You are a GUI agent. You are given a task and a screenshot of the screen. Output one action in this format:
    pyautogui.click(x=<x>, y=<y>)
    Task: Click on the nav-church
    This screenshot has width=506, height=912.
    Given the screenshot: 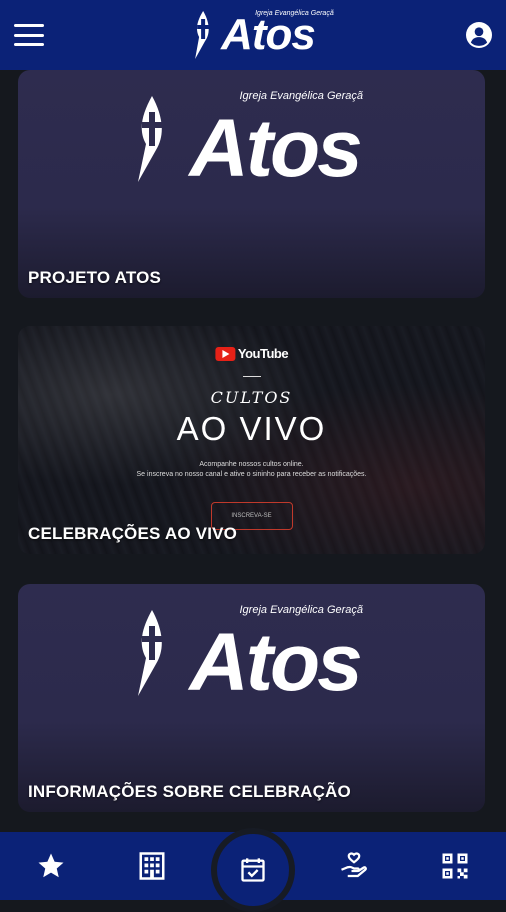 What is the action you would take?
    pyautogui.click(x=152, y=866)
    